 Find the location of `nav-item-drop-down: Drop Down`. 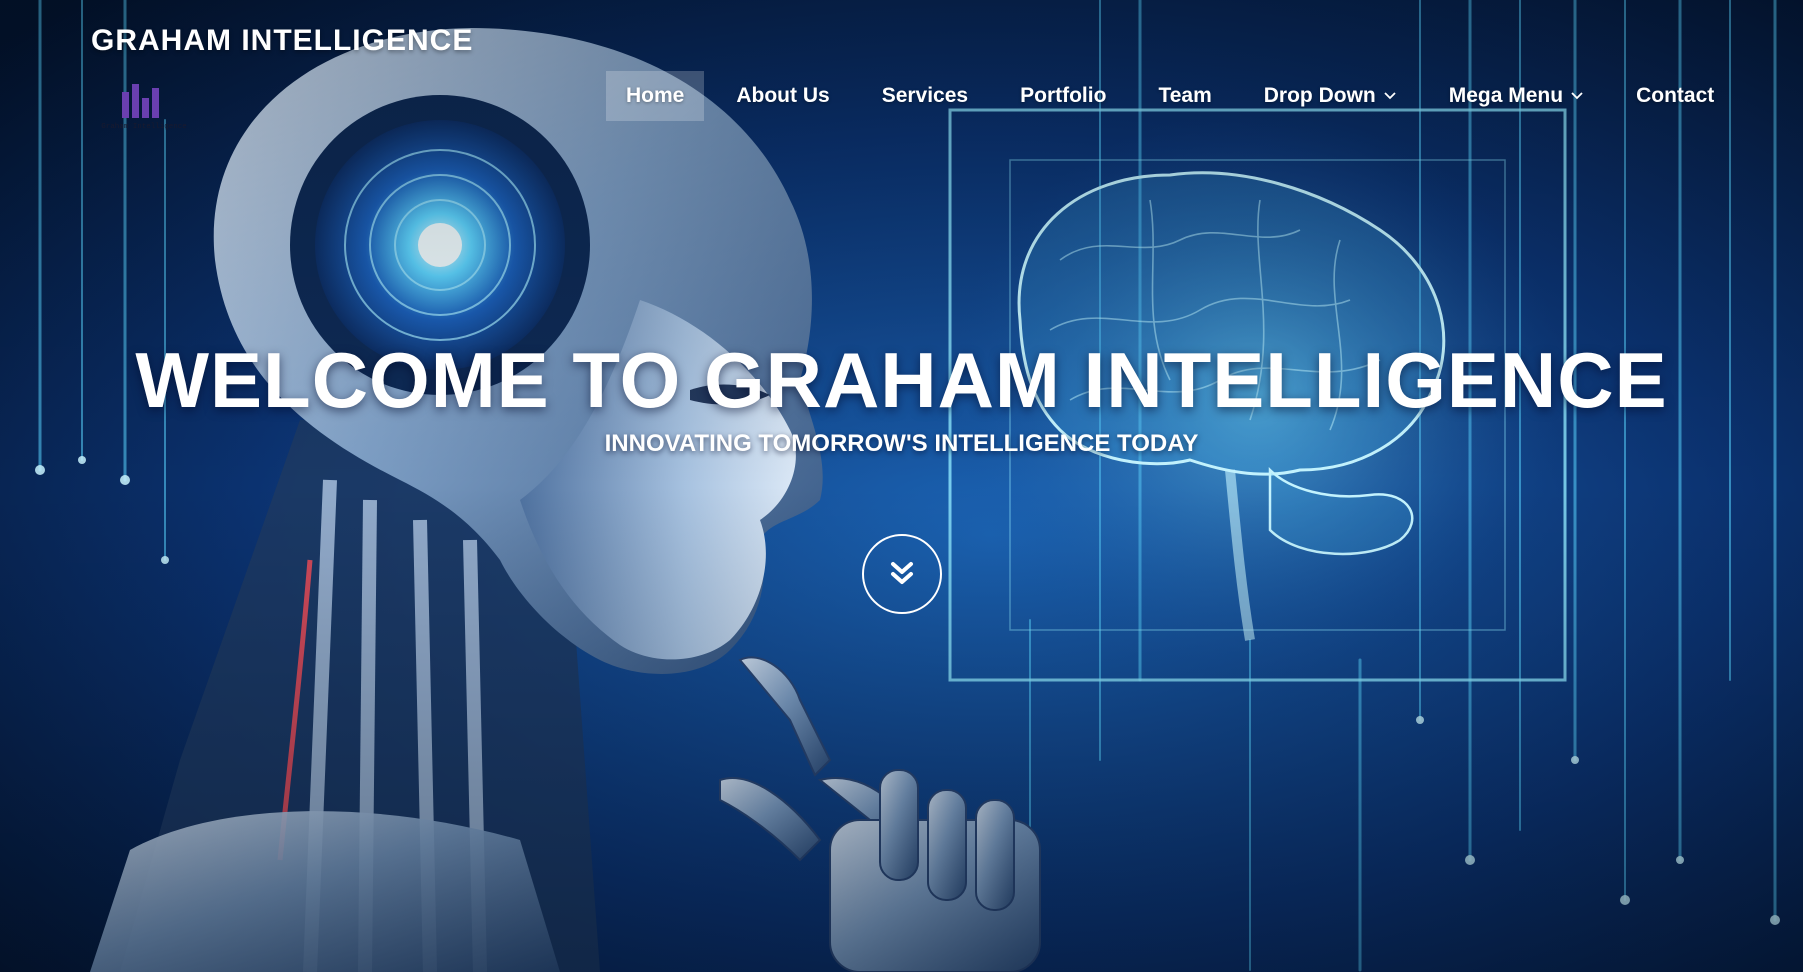

nav-item-drop-down: Drop Down is located at coordinates (1330, 96).